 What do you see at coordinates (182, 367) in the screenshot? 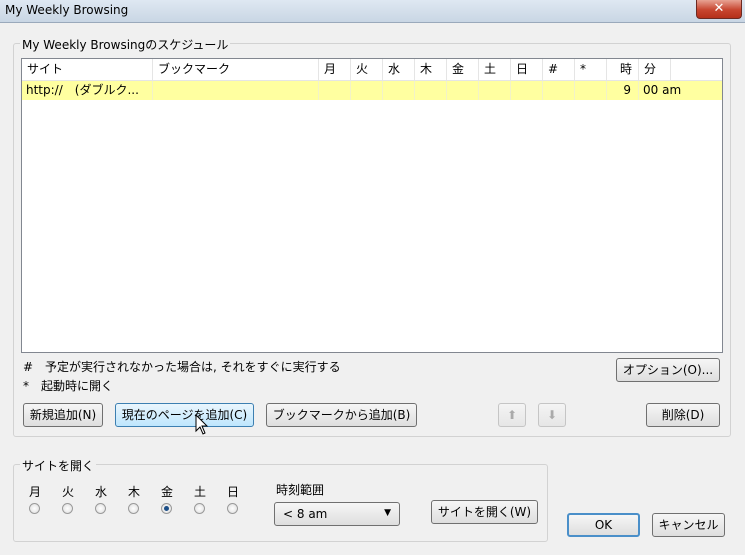
I see `note-hash: # 予定が実行されなかった場合は, それをすぐに実行する` at bounding box center [182, 367].